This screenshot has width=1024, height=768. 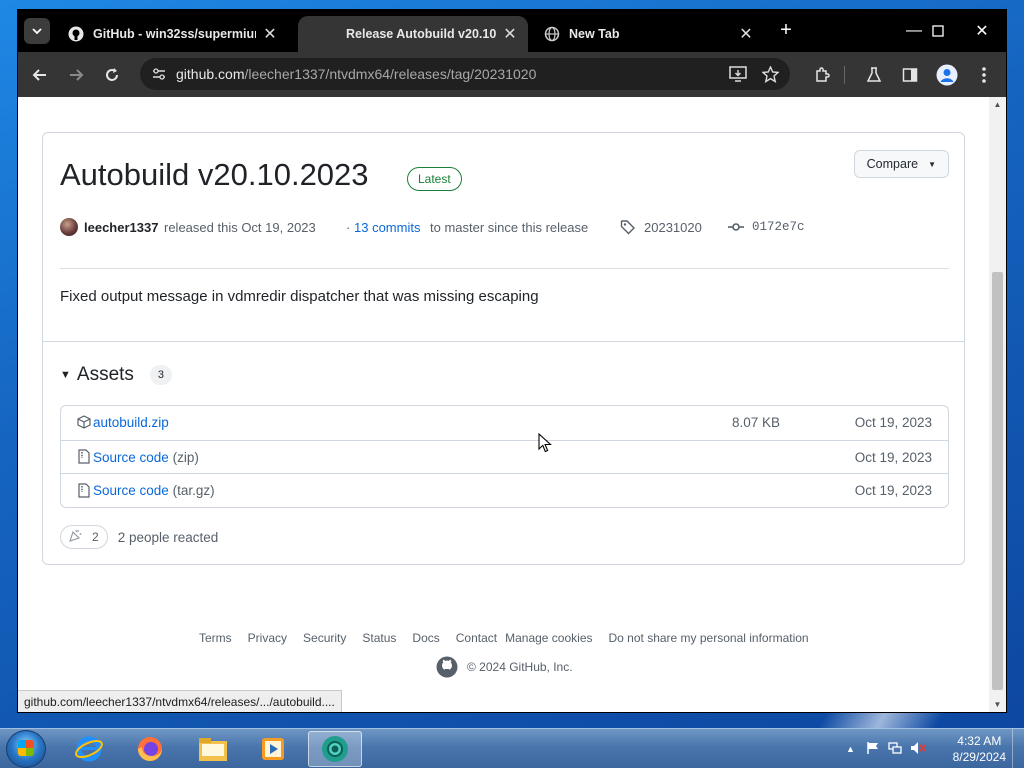 I want to click on asset-link: autobuild.zip, so click(x=131, y=422).